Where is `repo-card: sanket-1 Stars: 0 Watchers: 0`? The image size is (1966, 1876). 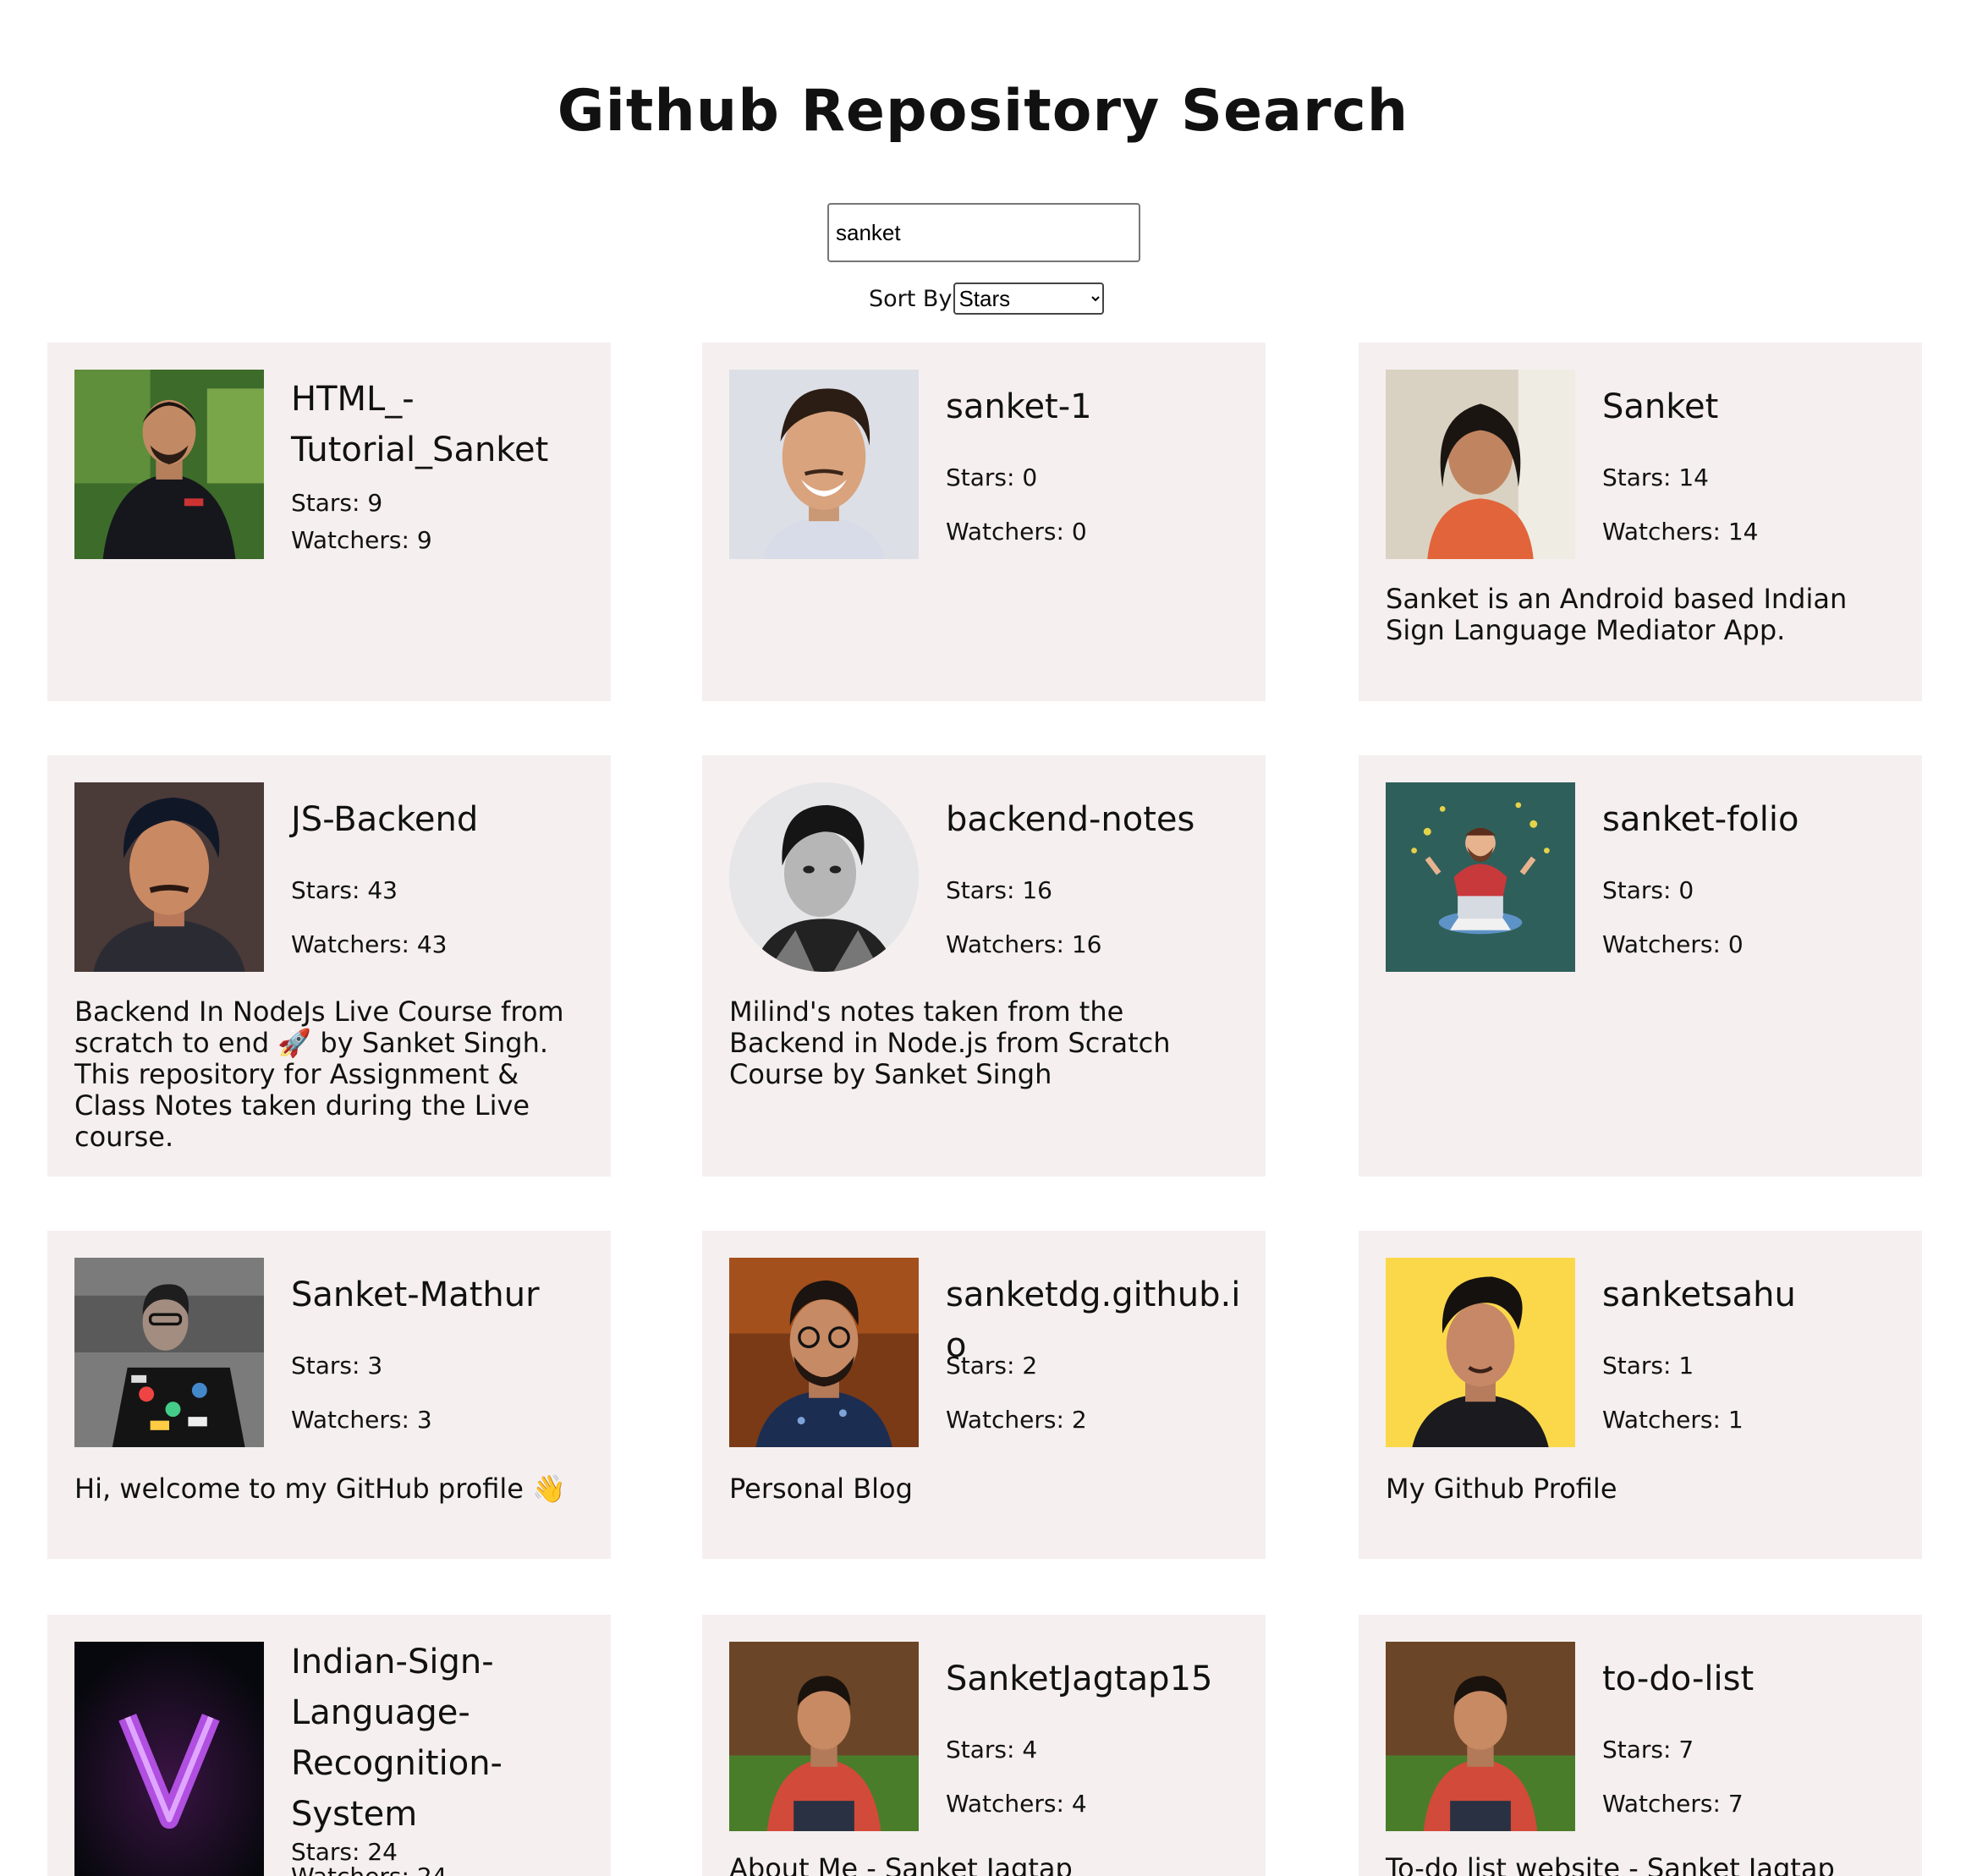
repo-card: sanket-1 Stars: 0 Watchers: 0 is located at coordinates (984, 522).